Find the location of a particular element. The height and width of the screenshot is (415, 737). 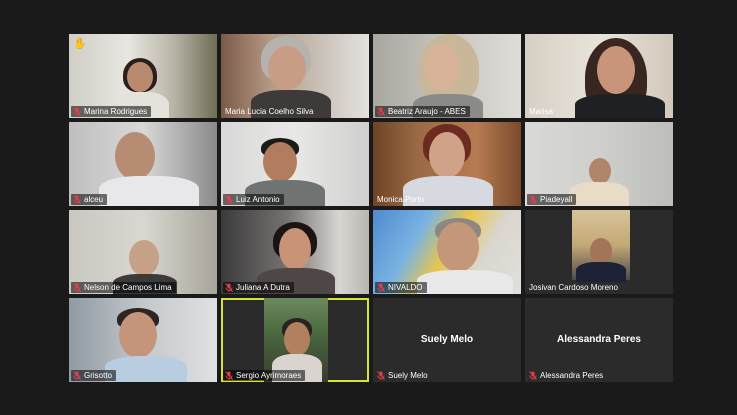

video-frame is located at coordinates (601, 246).